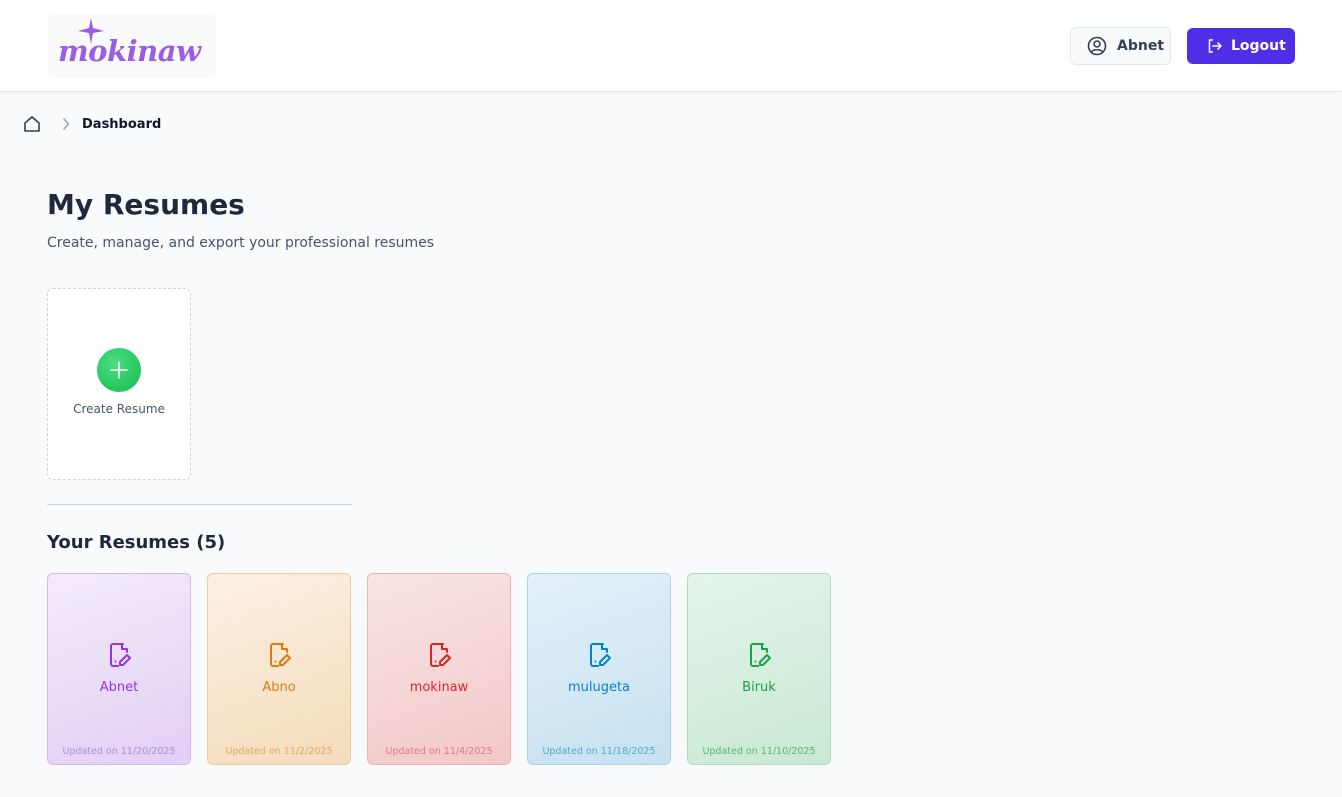 Image resolution: width=1342 pixels, height=797 pixels. I want to click on resume-name: Abno, so click(279, 687).